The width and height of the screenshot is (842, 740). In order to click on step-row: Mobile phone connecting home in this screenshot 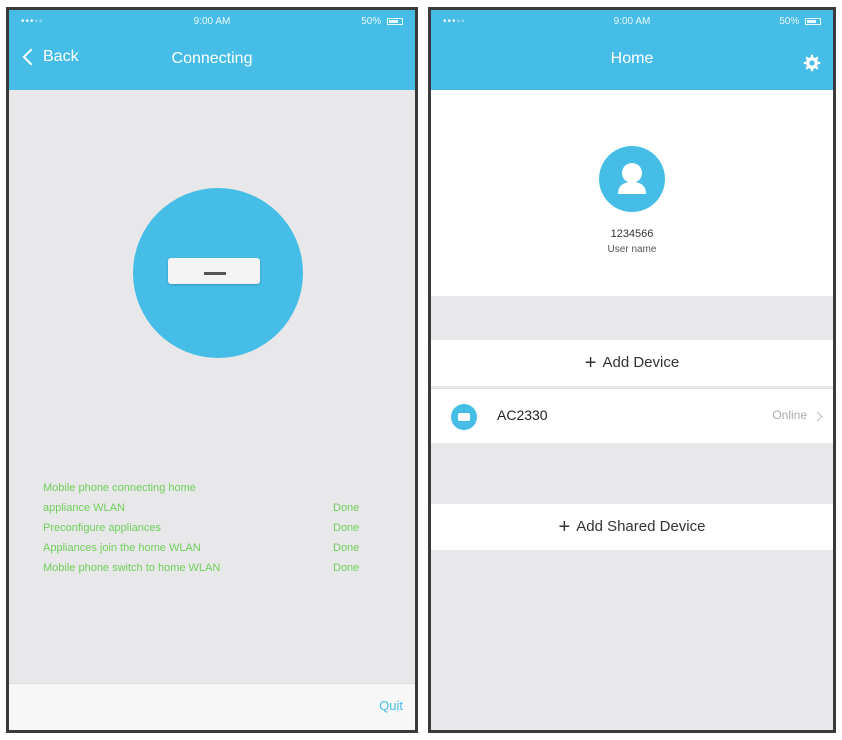, I will do `click(213, 488)`.